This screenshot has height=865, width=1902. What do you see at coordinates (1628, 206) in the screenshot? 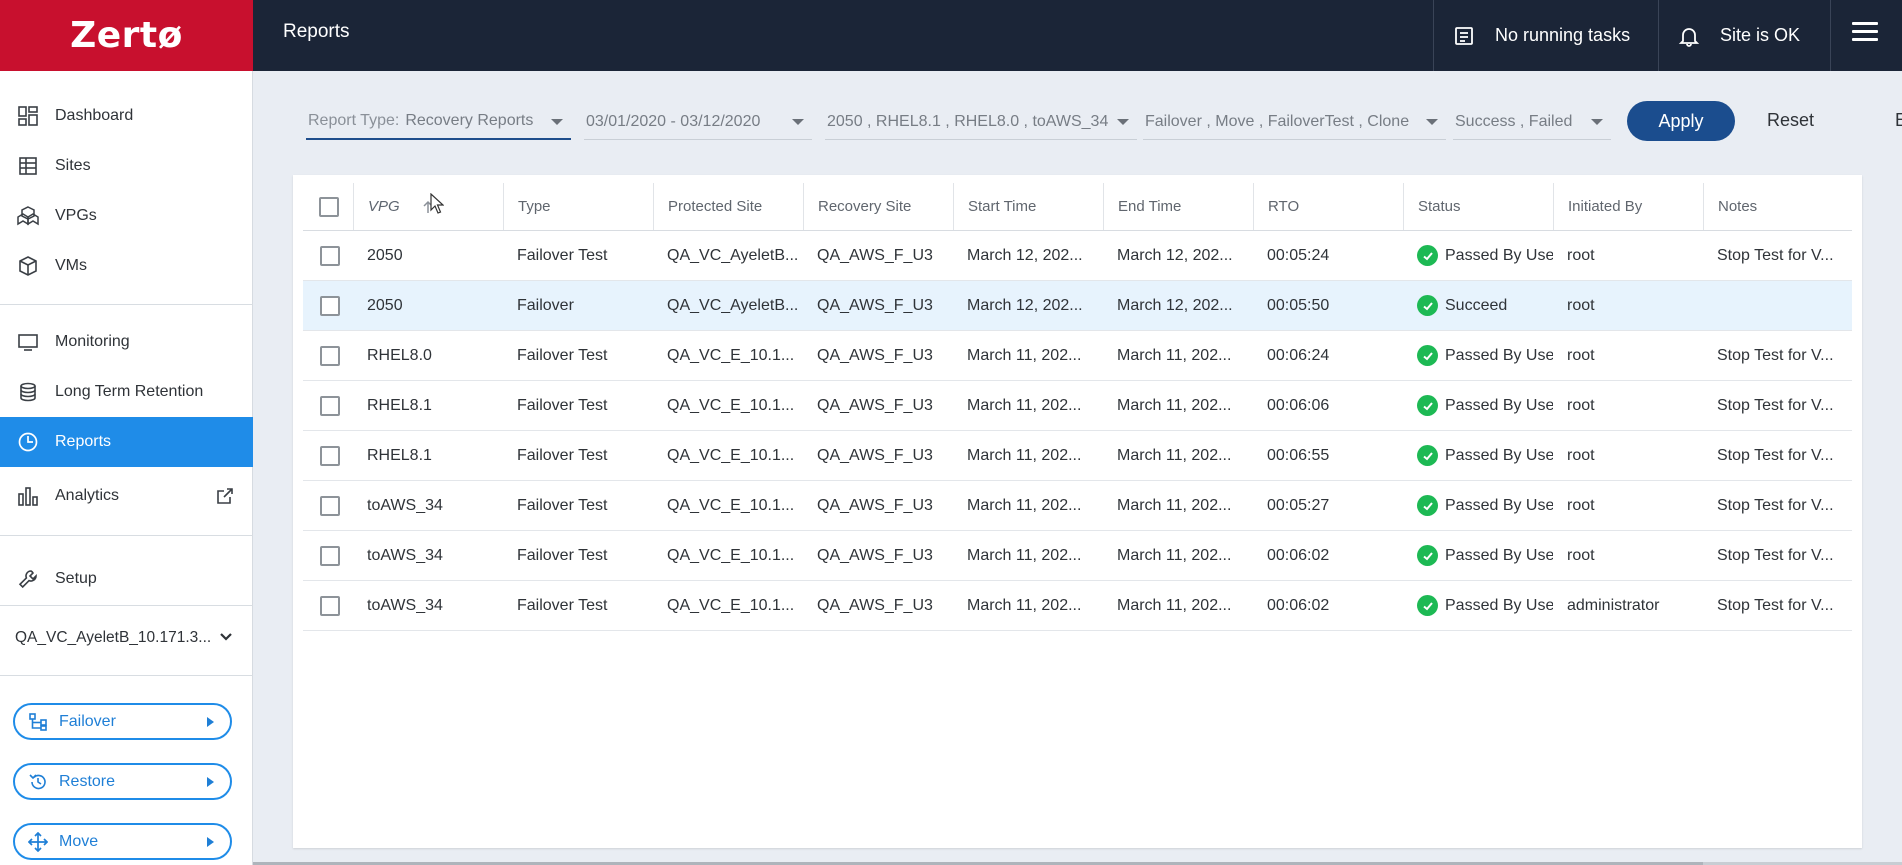
I see `column-header-initiated-by: Initiated By` at bounding box center [1628, 206].